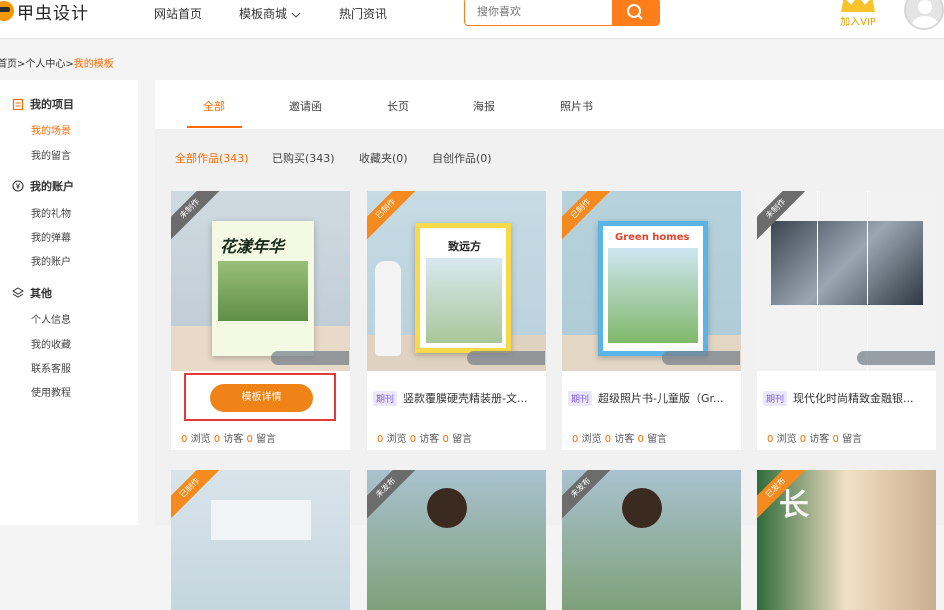 The image size is (944, 610). What do you see at coordinates (51, 367) in the screenshot?
I see `sidebar-item-contact-support: 联系客服` at bounding box center [51, 367].